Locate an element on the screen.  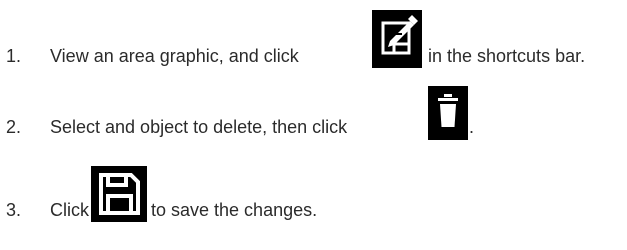
step-text: to save the changes. is located at coordinates (234, 210).